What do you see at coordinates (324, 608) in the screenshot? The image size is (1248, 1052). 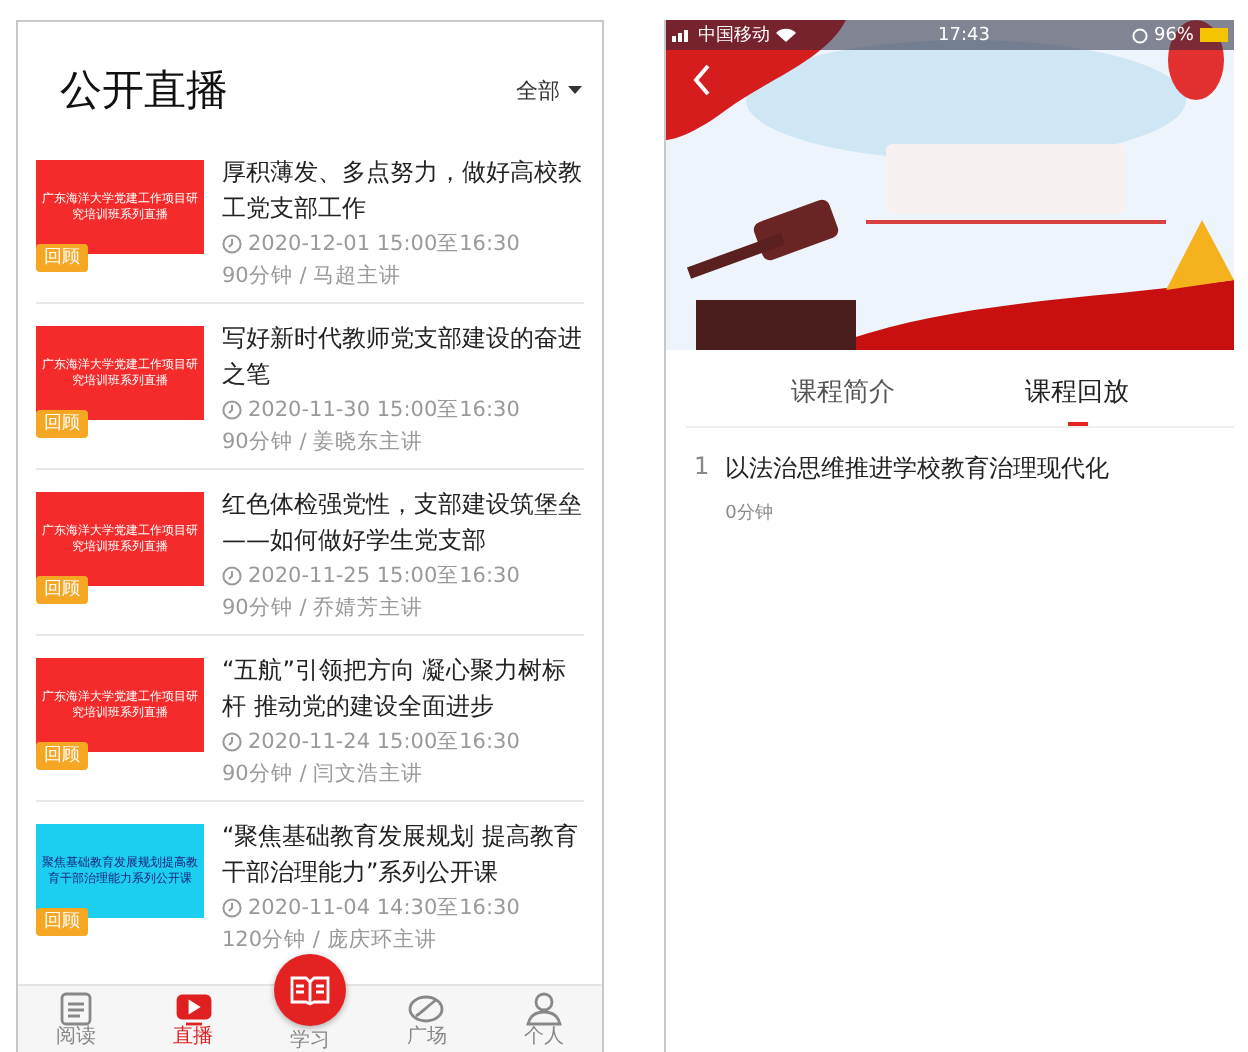 I see `item-meta: 90分钟 / 乔婧芳主讲` at bounding box center [324, 608].